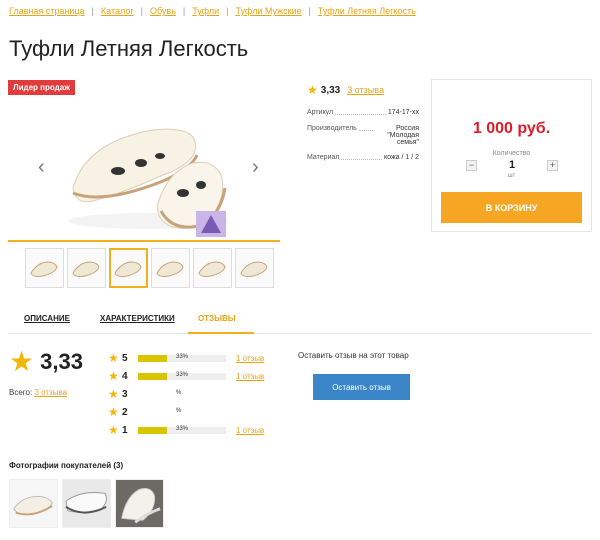  What do you see at coordinates (125, 376) in the screenshot?
I see `rating-stars: 4` at bounding box center [125, 376].